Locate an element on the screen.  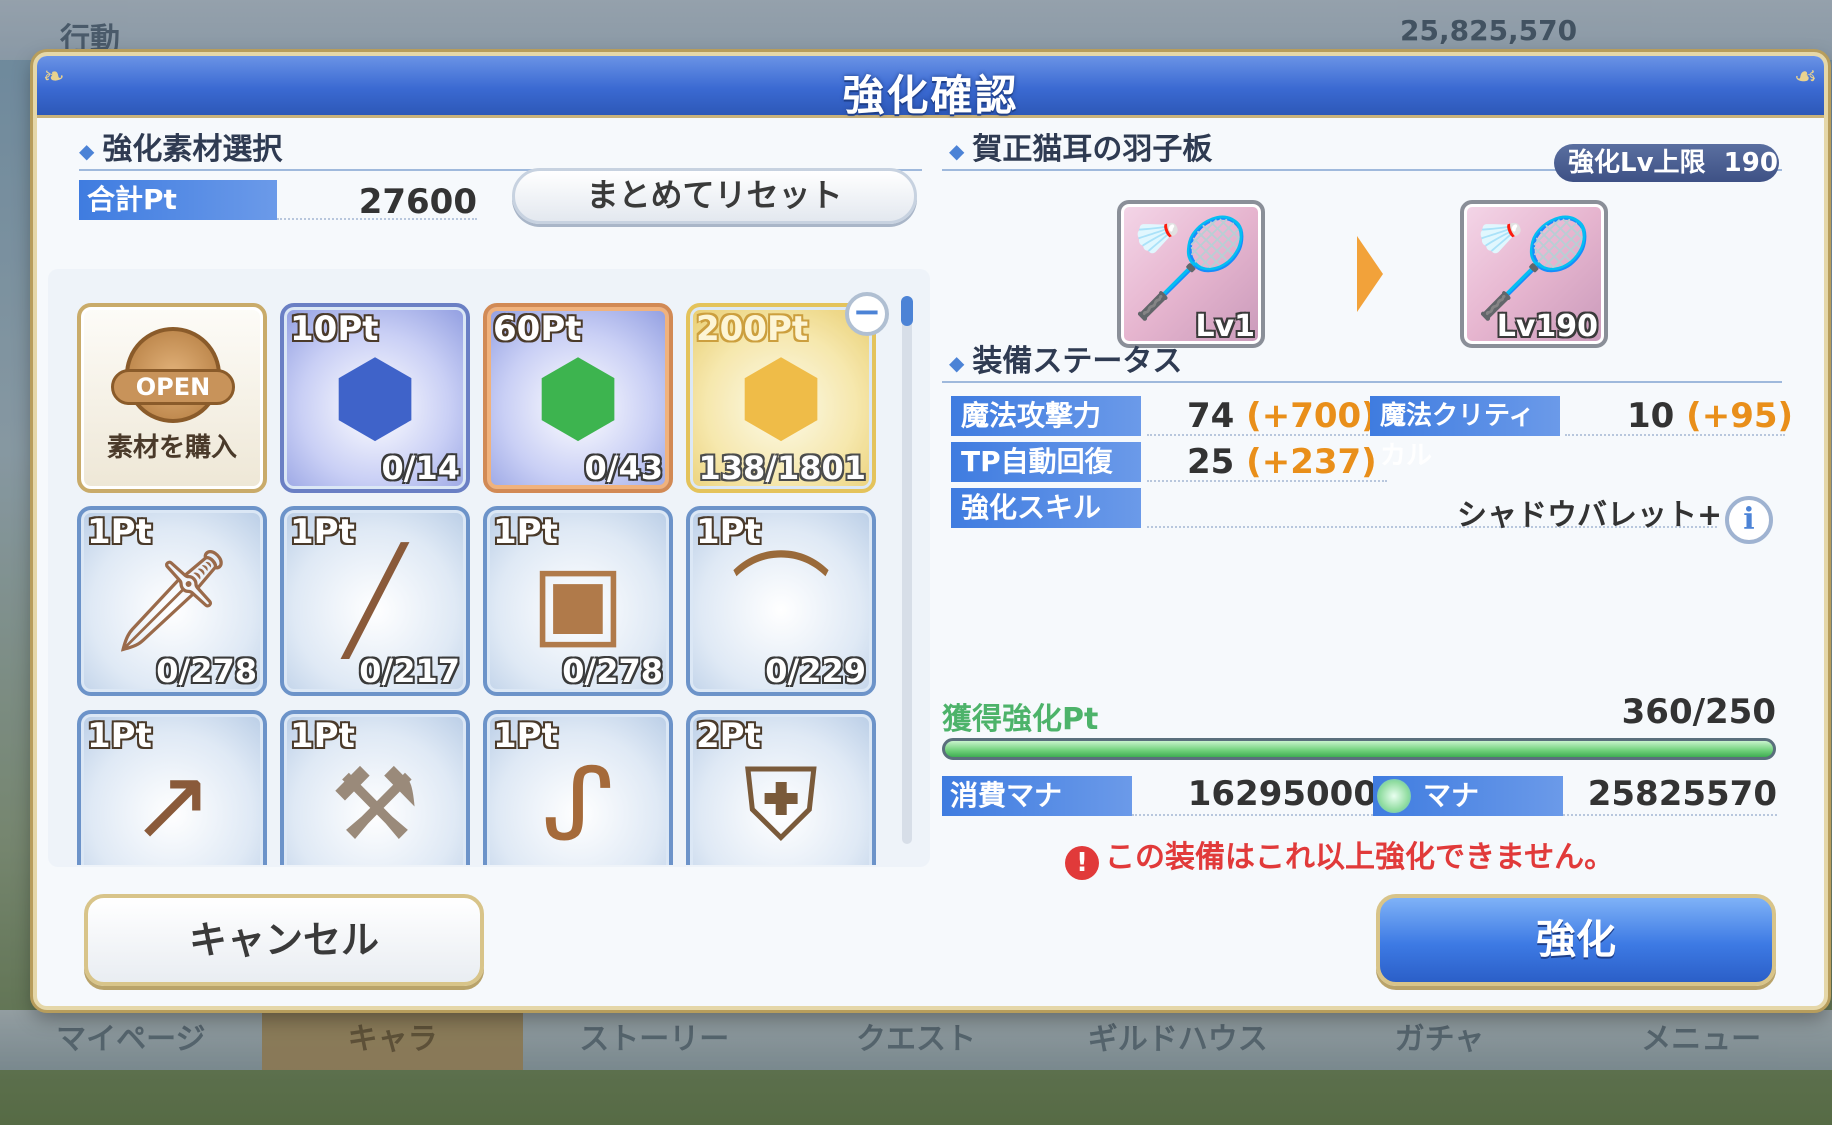
equipment-after: 🏸 Lv190 is located at coordinates (1534, 274).